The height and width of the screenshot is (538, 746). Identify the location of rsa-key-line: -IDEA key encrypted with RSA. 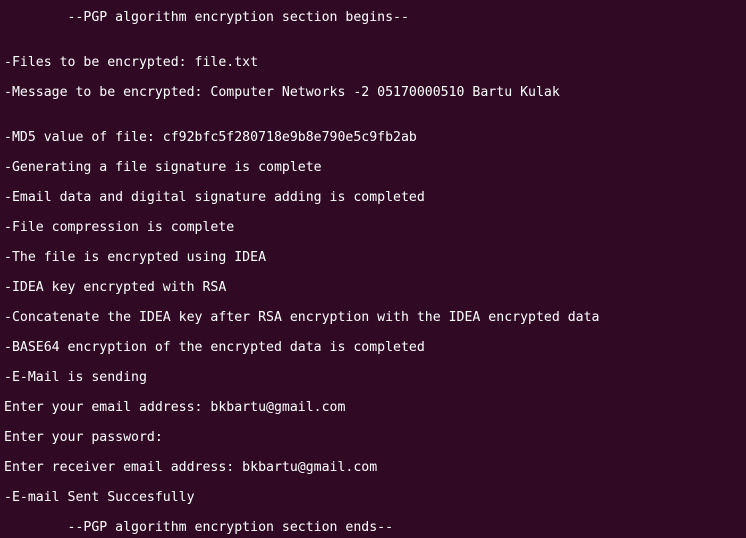
(115, 287).